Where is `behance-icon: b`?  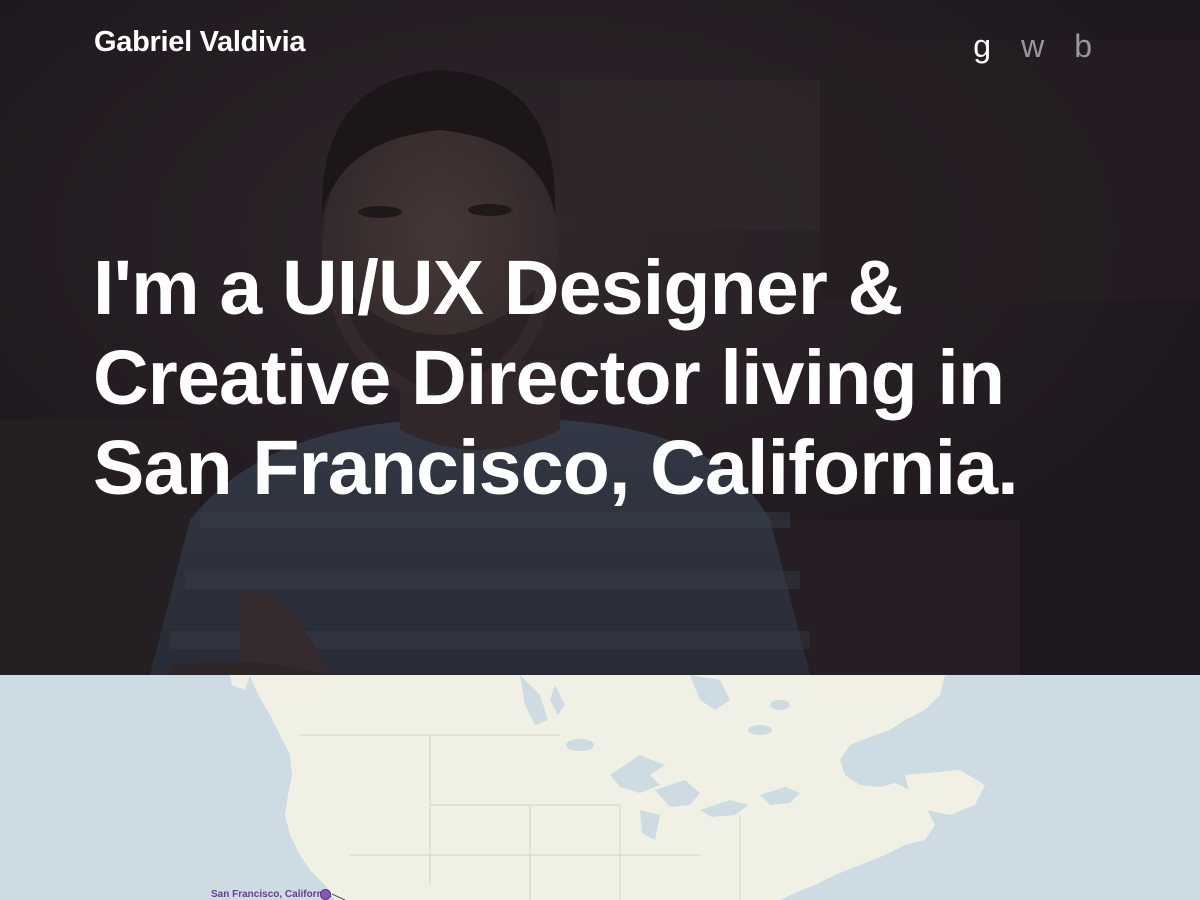 behance-icon: b is located at coordinates (1083, 46).